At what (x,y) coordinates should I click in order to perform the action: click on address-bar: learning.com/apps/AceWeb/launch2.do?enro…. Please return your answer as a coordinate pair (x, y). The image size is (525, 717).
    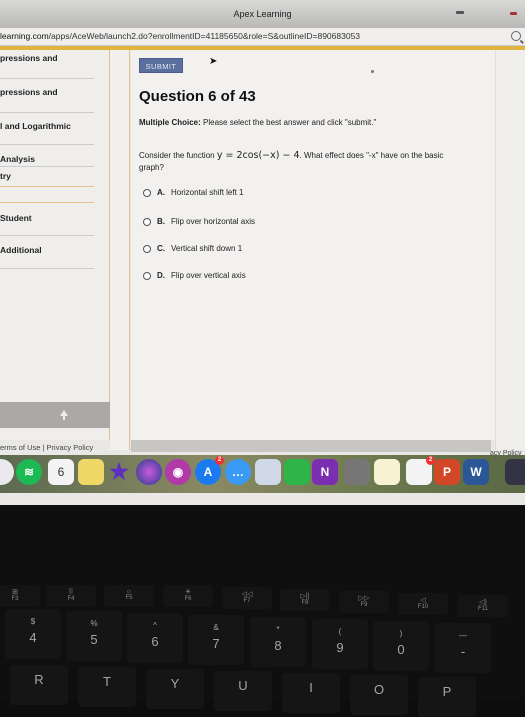
    Looking at the image, I should click on (262, 37).